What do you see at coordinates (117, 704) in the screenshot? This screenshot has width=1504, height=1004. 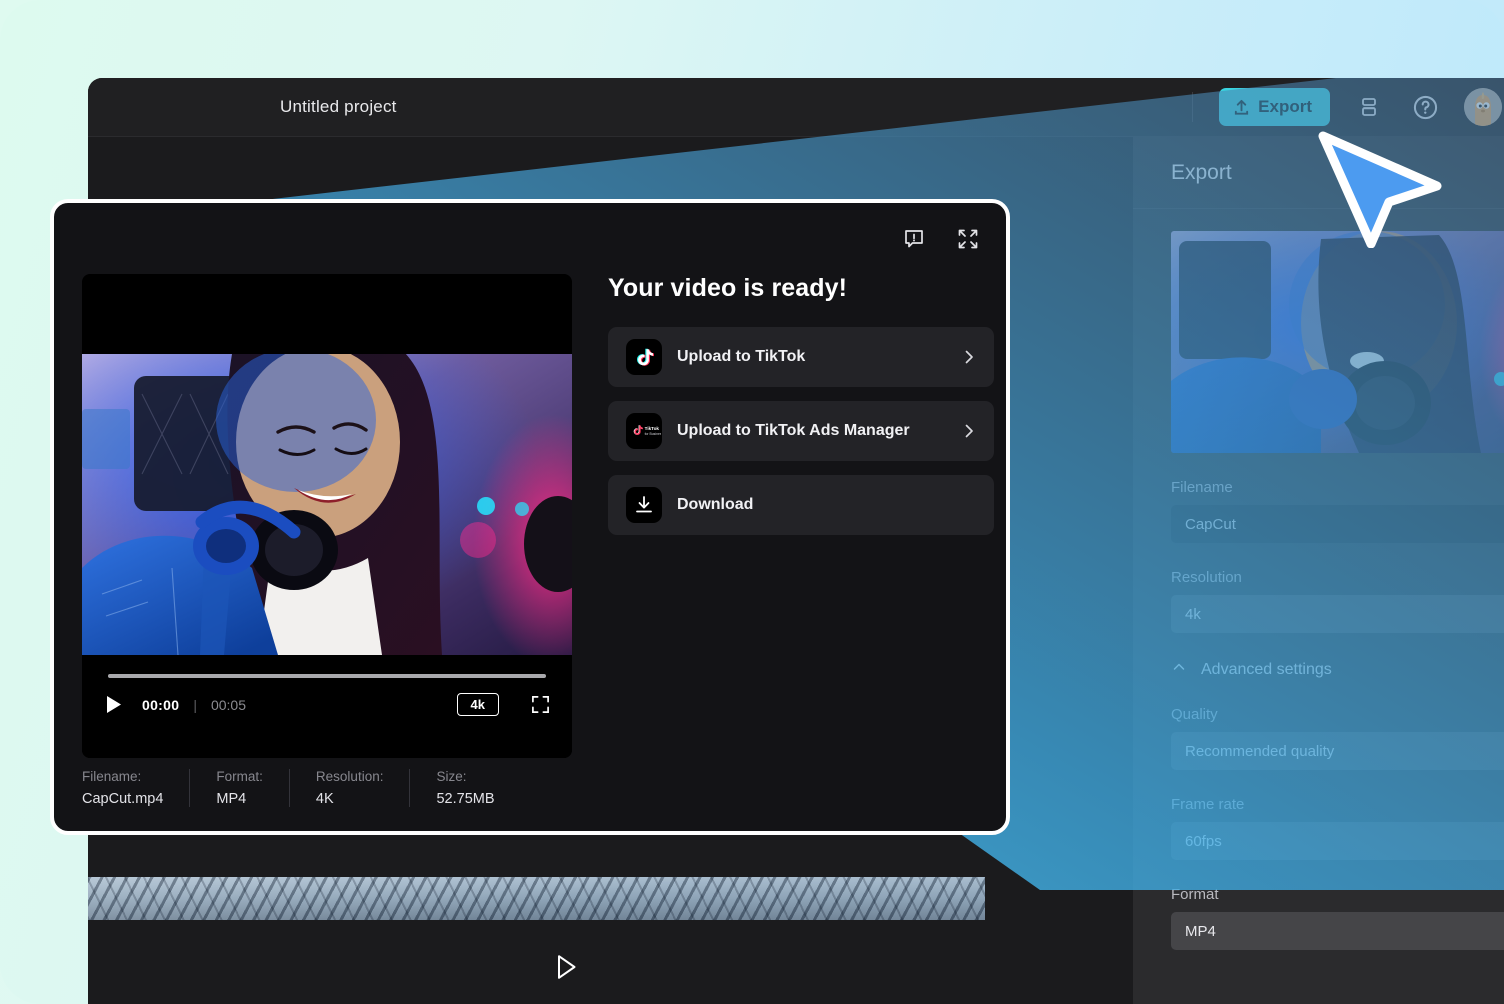 I see `play-icon` at bounding box center [117, 704].